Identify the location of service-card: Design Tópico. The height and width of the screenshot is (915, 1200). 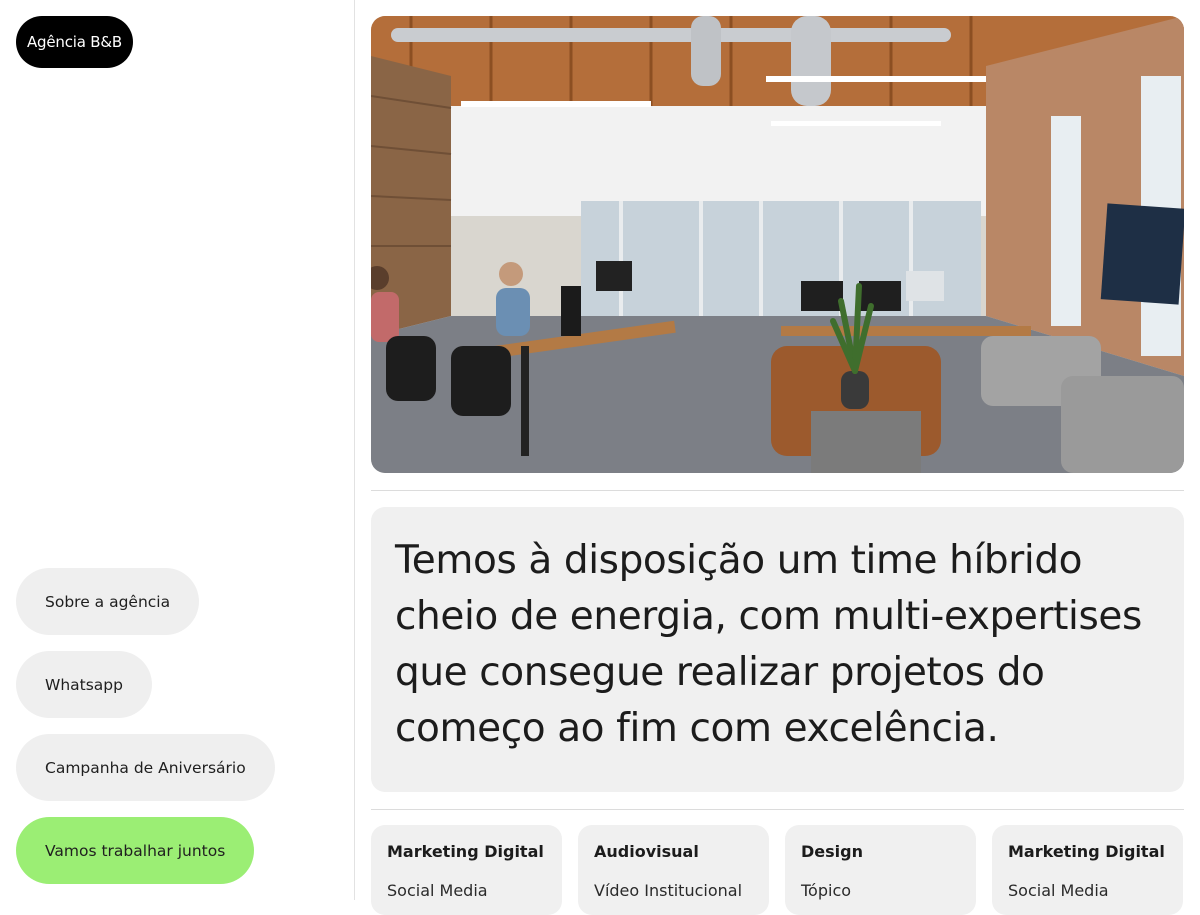
(880, 870).